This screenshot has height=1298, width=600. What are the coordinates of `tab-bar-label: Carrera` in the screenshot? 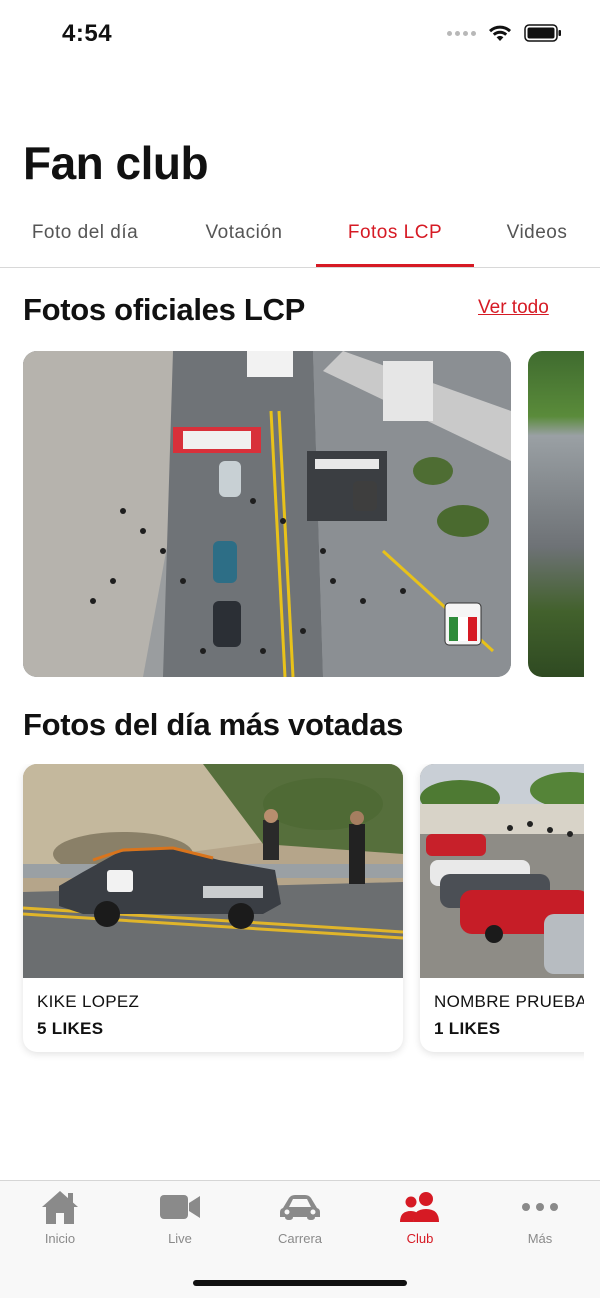 It's located at (300, 1238).